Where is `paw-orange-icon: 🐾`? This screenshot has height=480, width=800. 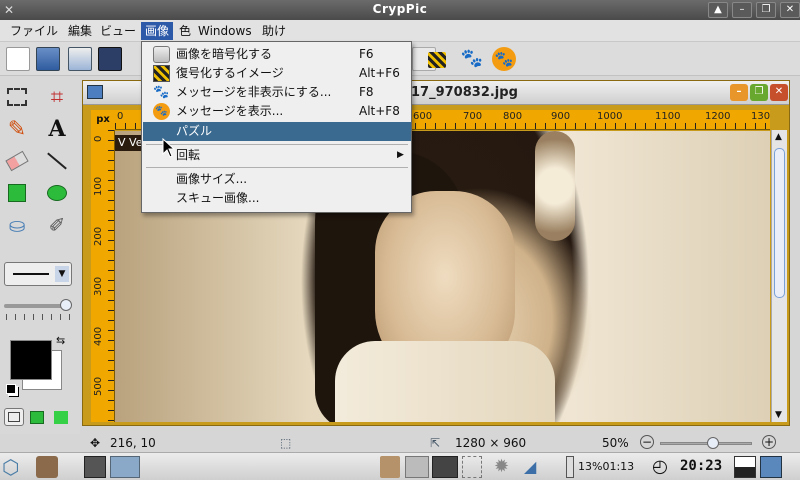 paw-orange-icon: 🐾 is located at coordinates (161, 111).